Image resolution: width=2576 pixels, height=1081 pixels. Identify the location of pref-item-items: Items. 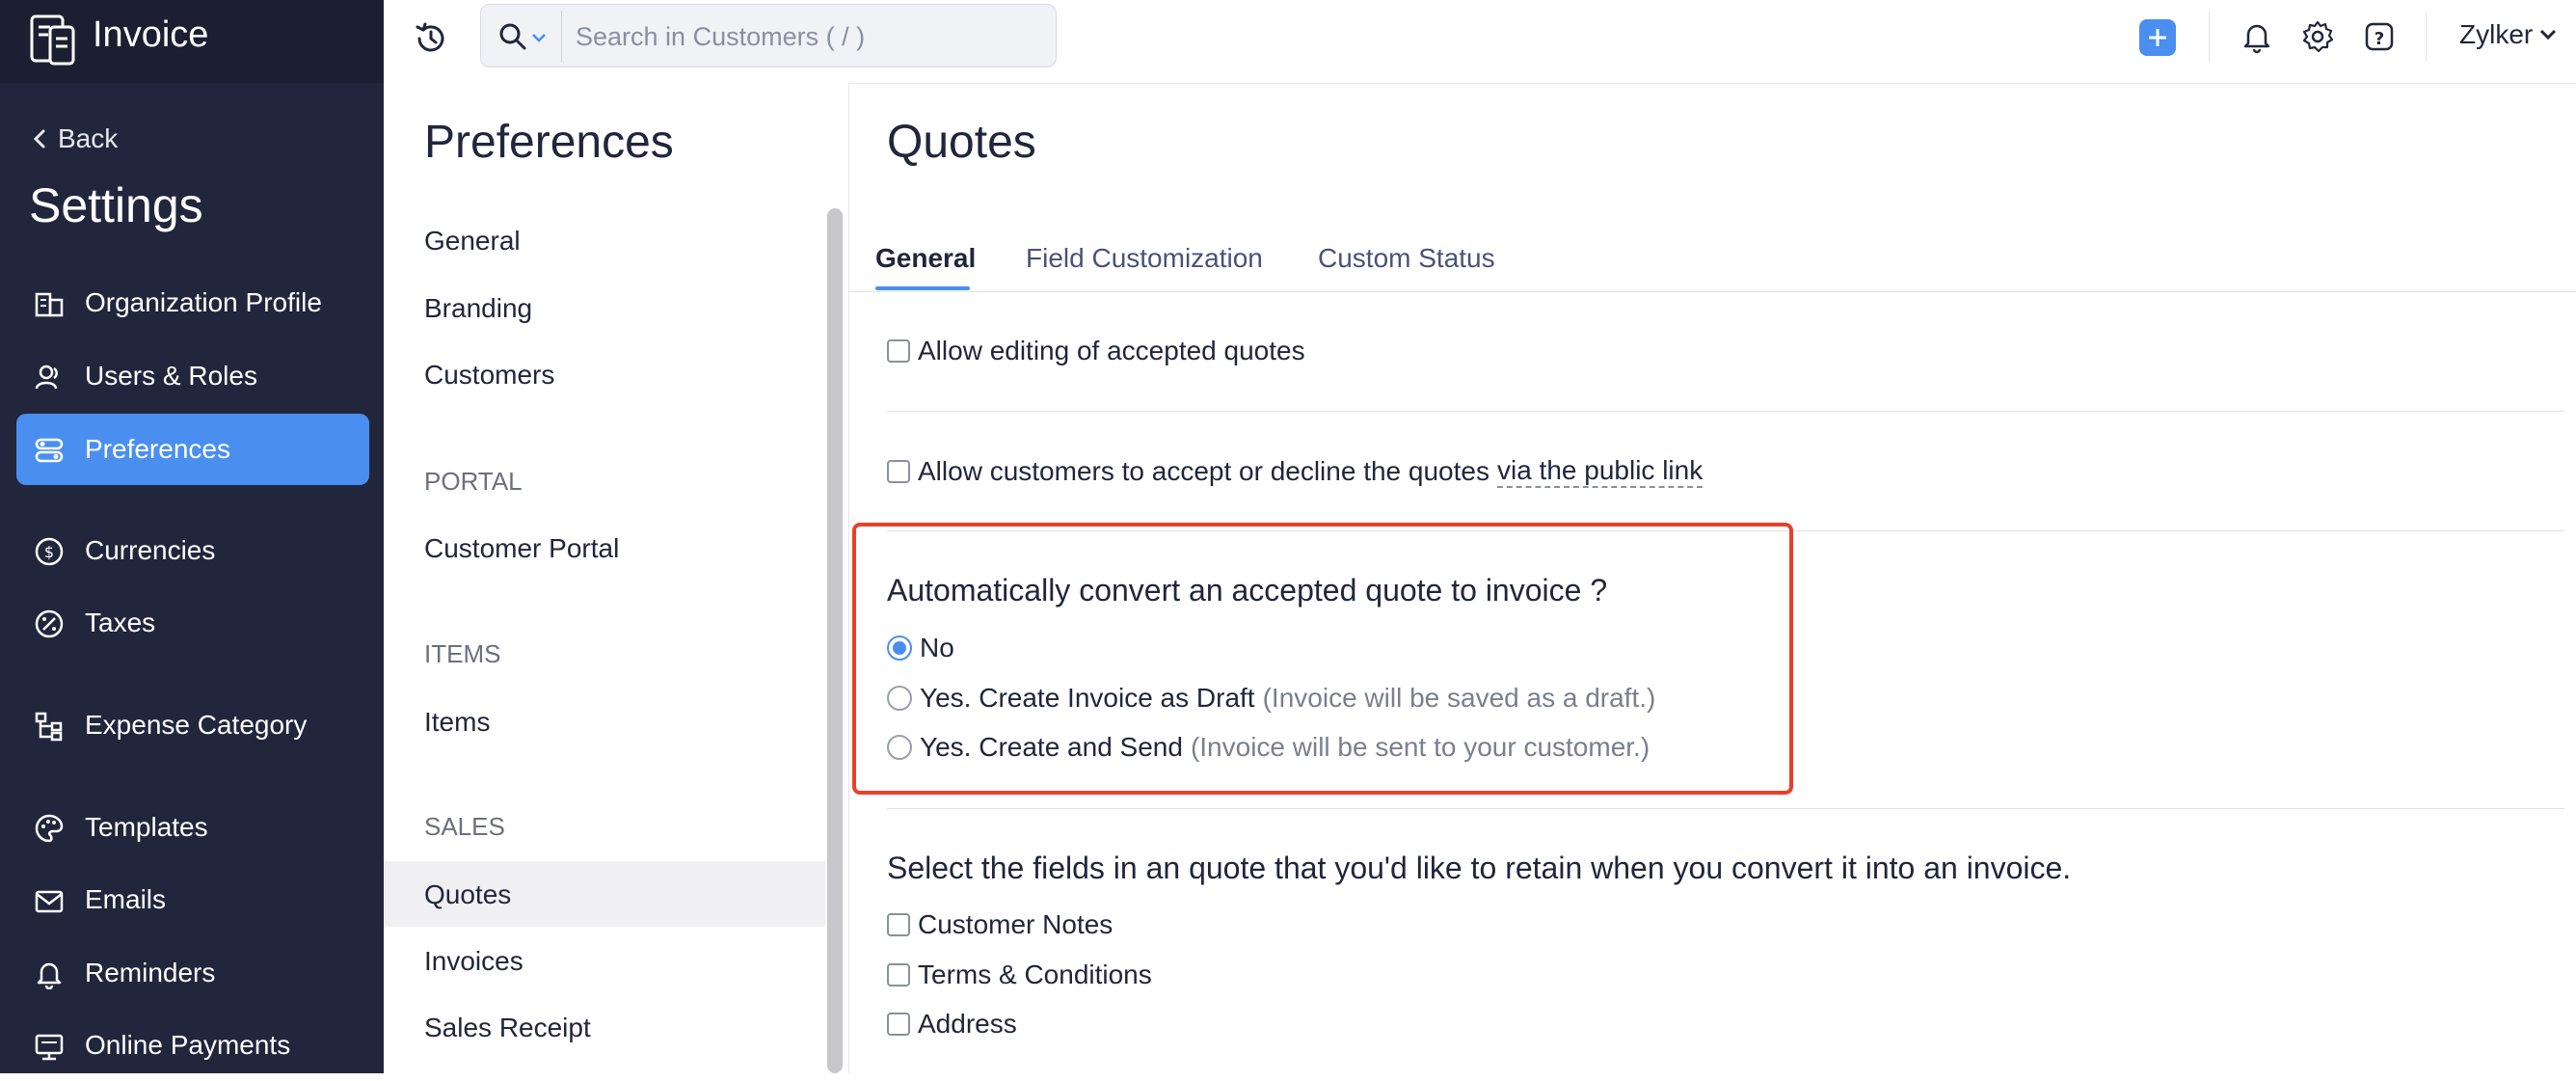
(457, 722).